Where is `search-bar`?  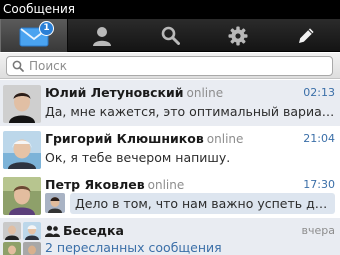
search-bar is located at coordinates (170, 66).